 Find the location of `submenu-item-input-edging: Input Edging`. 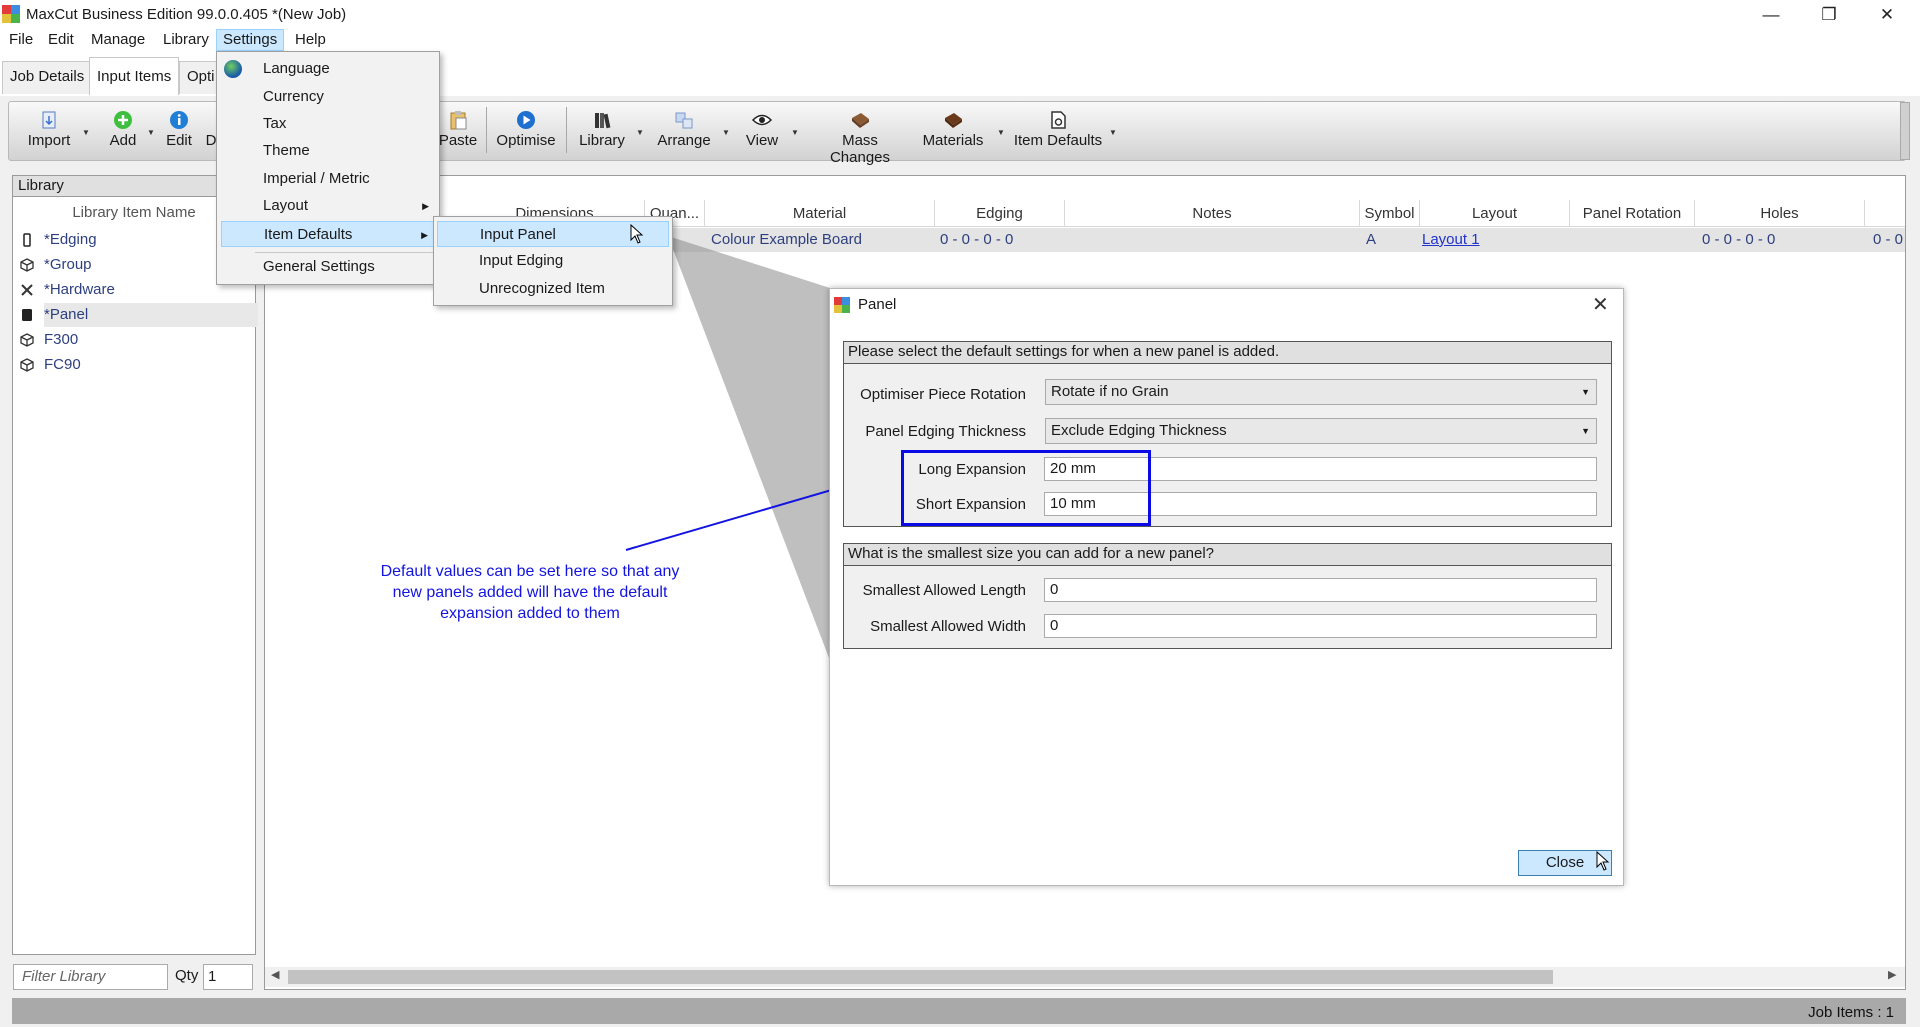

submenu-item-input-edging: Input Edging is located at coordinates (552, 261).